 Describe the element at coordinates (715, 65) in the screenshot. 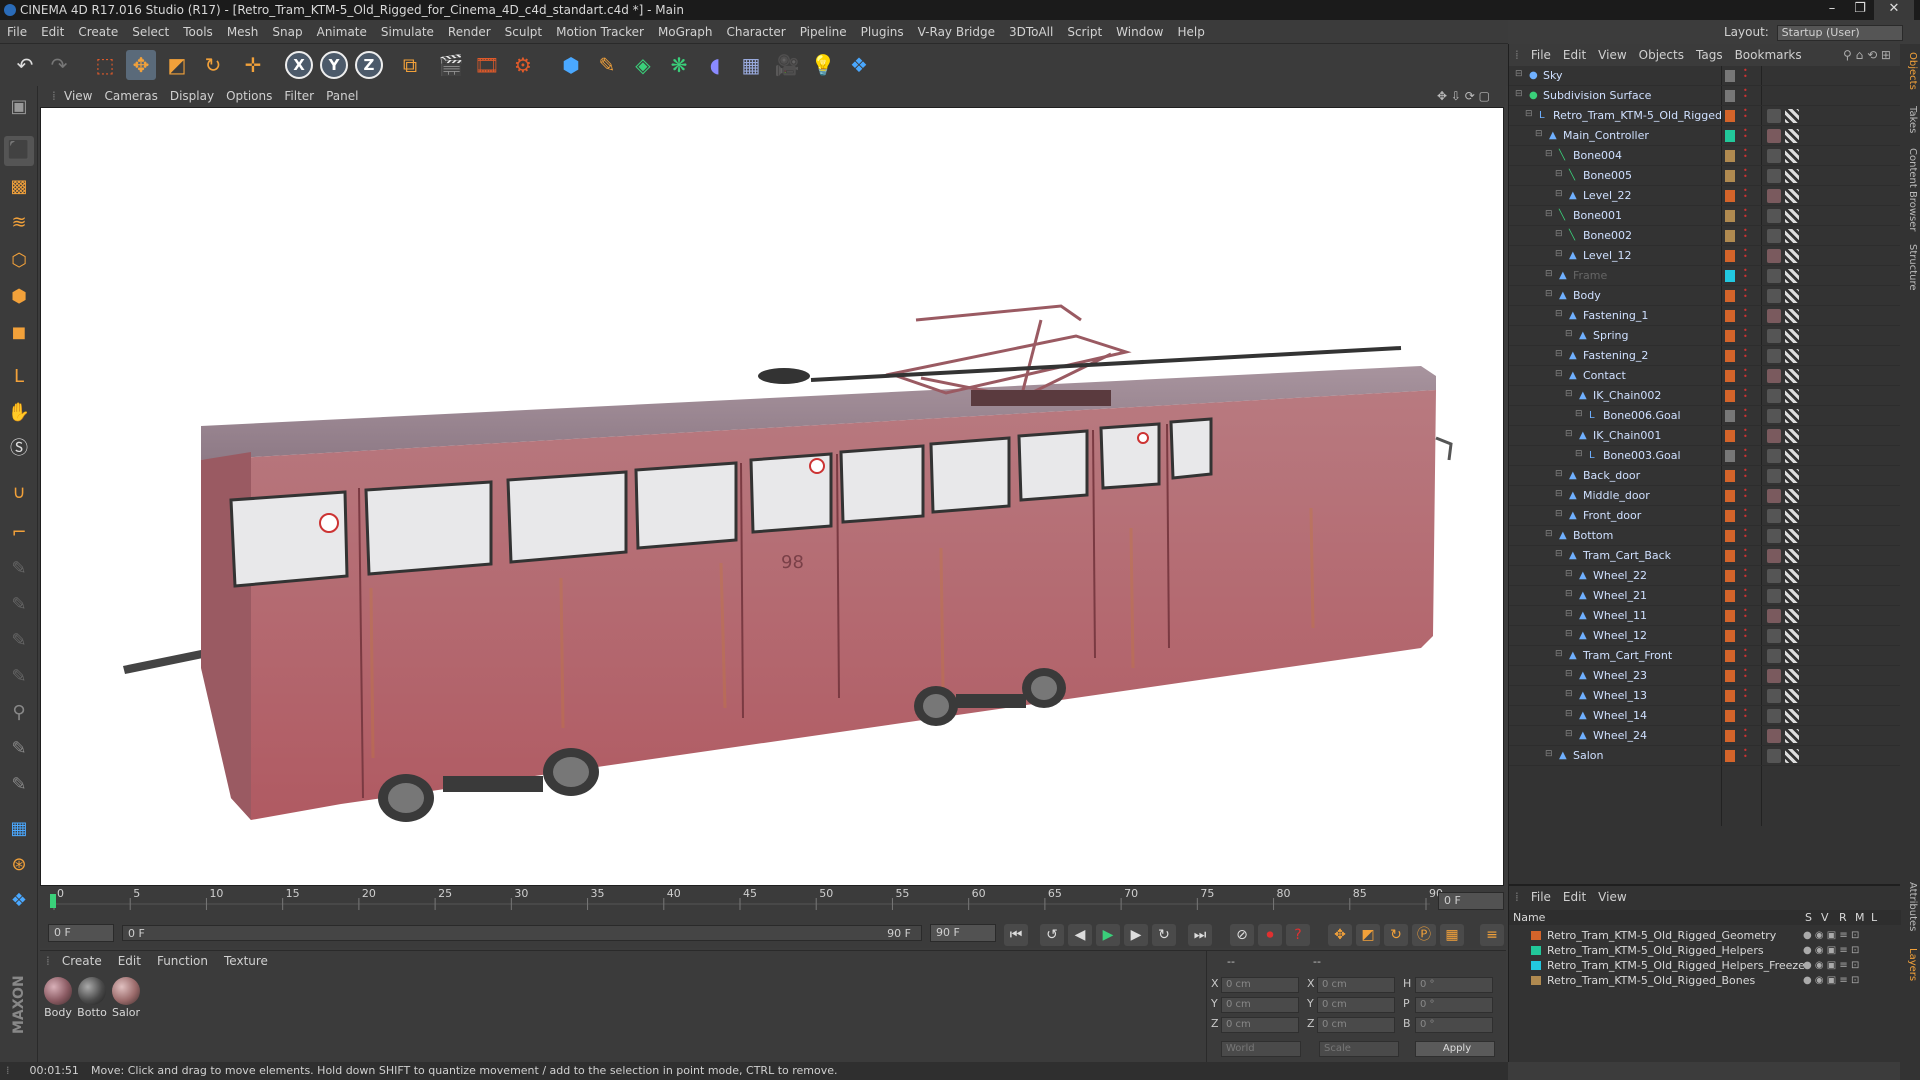

I see `deformer-icon: ◖` at that location.